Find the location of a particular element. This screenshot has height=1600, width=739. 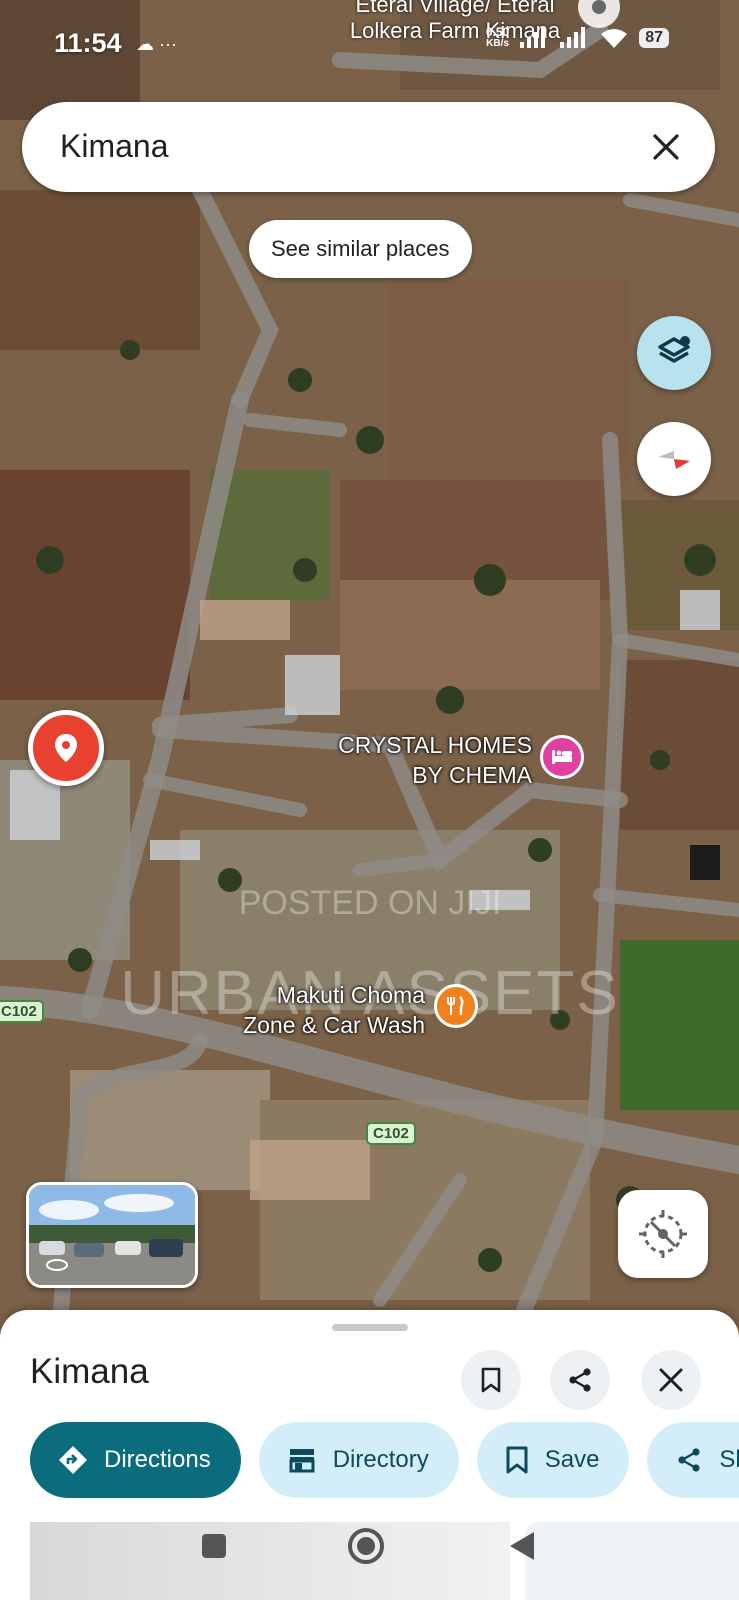

poi-label-line: Zone & Car Wash is located at coordinates (334, 1025).